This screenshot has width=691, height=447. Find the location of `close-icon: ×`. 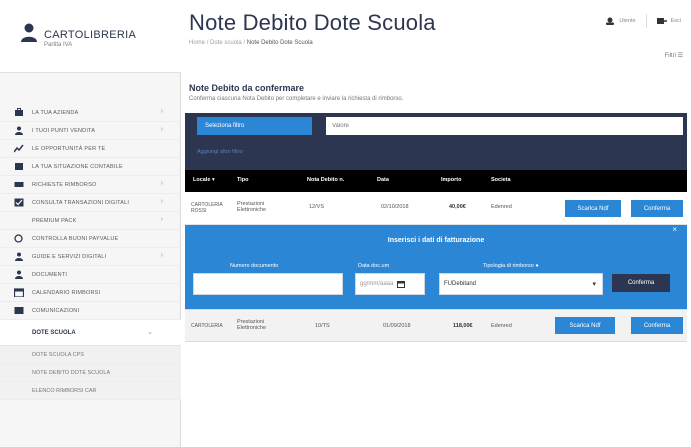

close-icon: × is located at coordinates (674, 229).